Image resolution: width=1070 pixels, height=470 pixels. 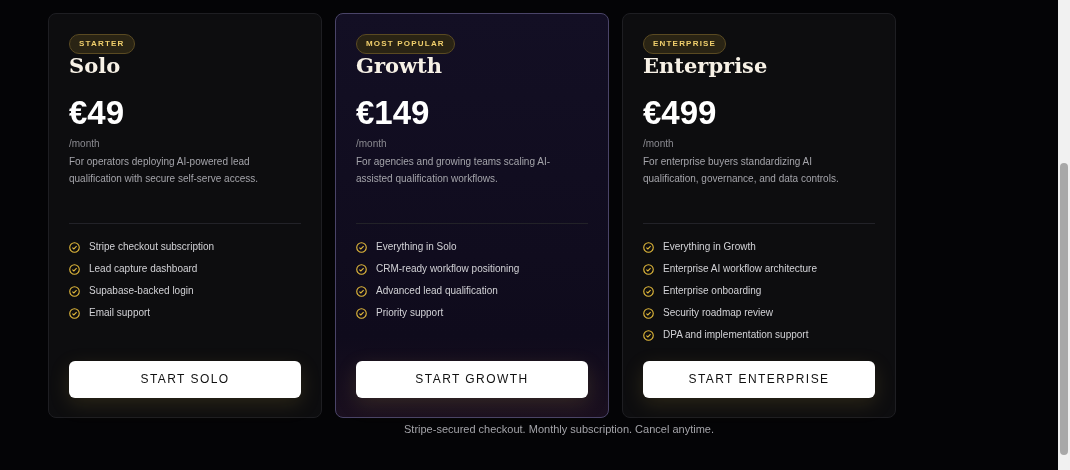 I want to click on scrollbar, so click(x=1064, y=235).